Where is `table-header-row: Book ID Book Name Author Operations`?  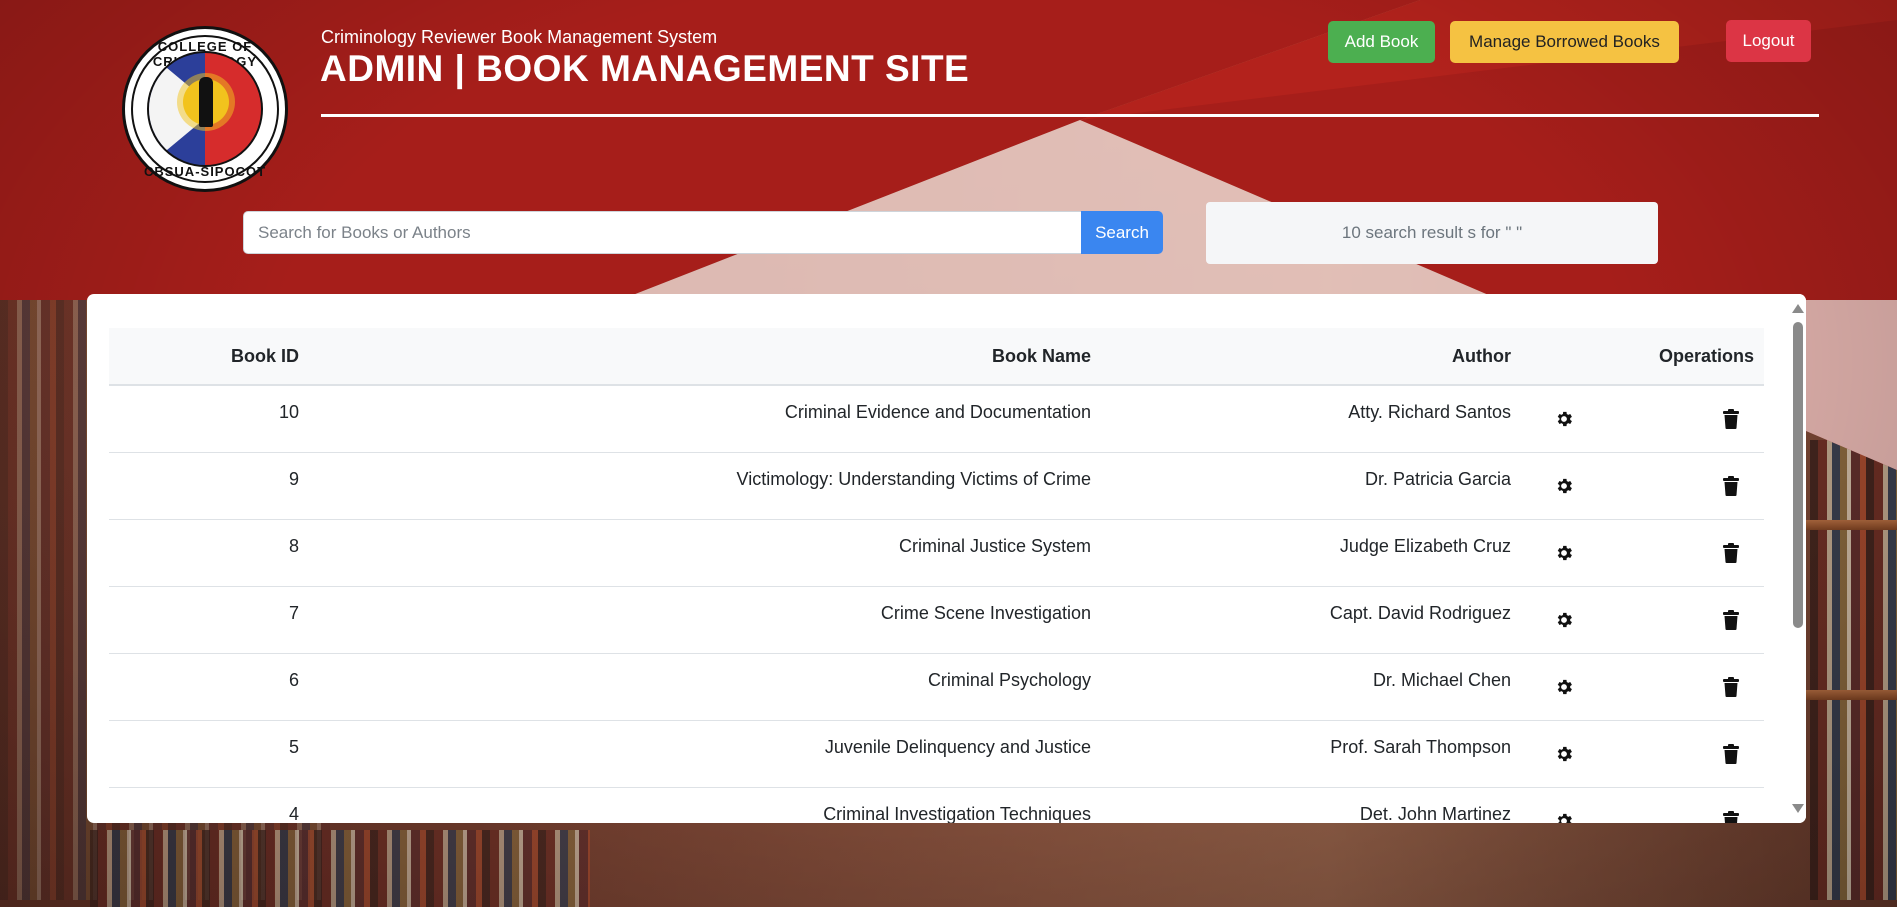
table-header-row: Book ID Book Name Author Operations is located at coordinates (936, 357).